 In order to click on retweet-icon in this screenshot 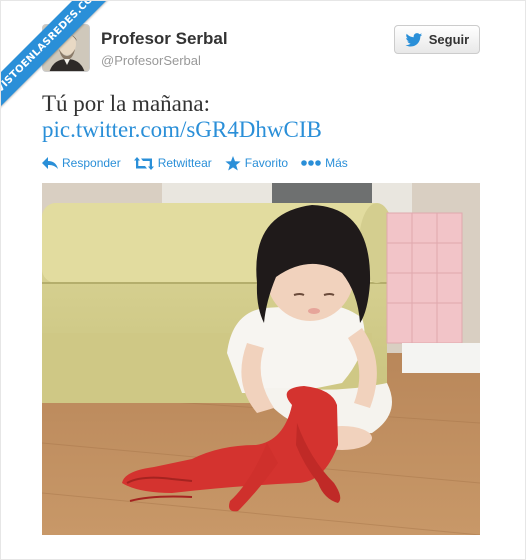, I will do `click(143, 163)`.